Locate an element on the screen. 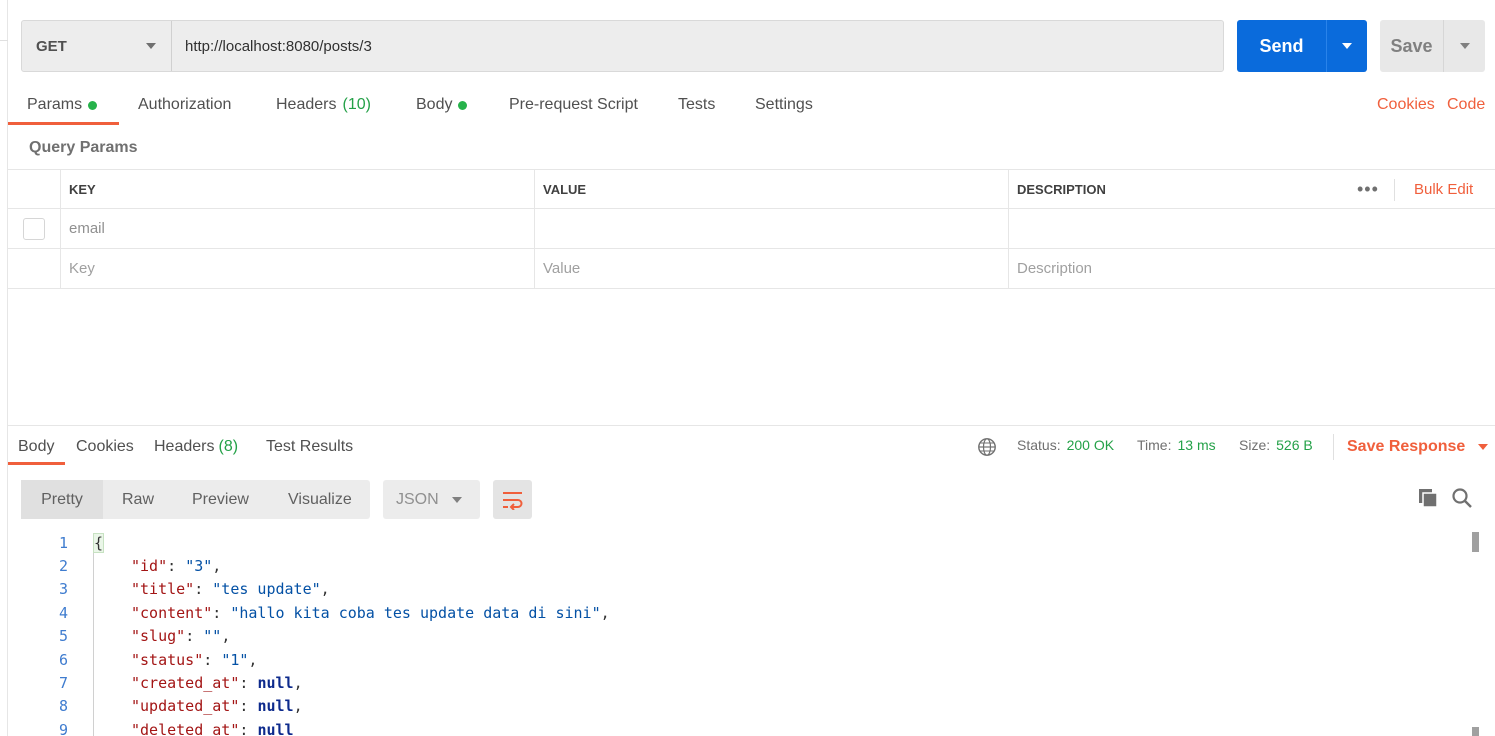  tab-prerequest-label: Pre-request Script is located at coordinates (573, 104).